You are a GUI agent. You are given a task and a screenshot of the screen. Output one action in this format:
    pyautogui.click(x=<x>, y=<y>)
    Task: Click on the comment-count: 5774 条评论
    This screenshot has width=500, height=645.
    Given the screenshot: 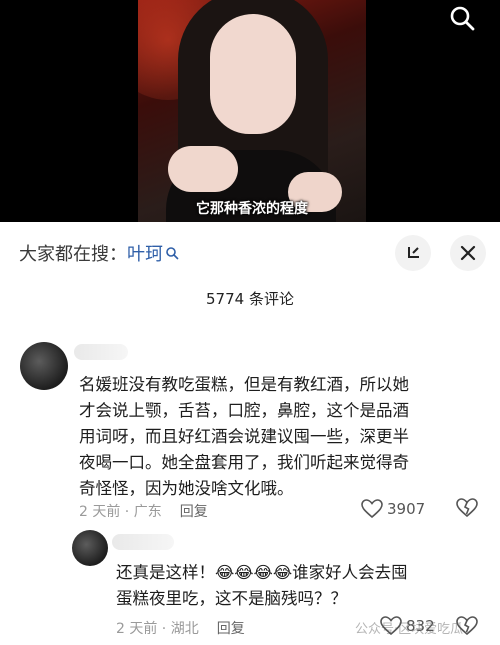 What is the action you would take?
    pyautogui.click(x=250, y=299)
    